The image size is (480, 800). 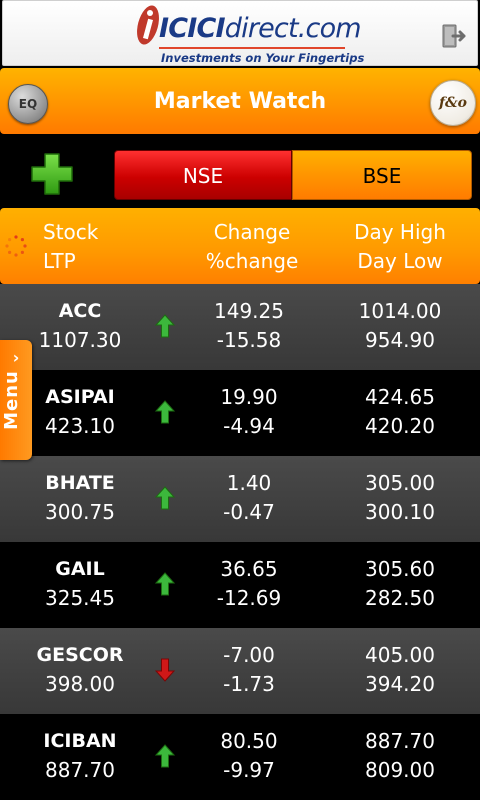 I want to click on logo-underline, so click(x=252, y=48).